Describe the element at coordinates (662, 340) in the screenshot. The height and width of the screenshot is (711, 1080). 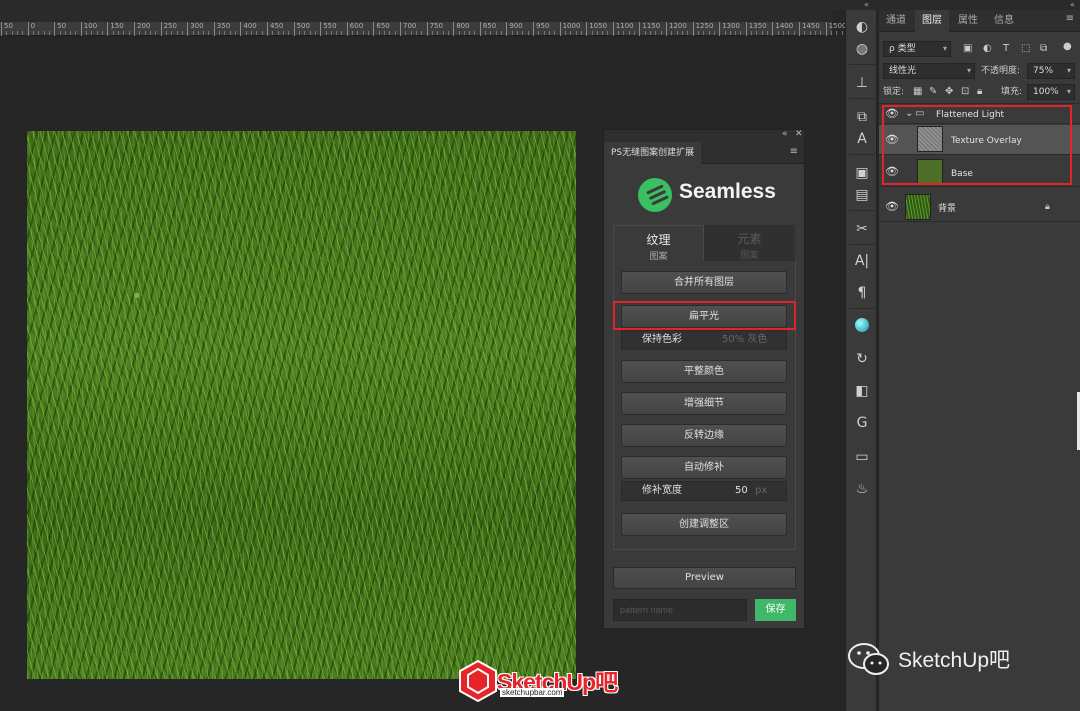
I see `keep-color-label: 保持色彩` at that location.